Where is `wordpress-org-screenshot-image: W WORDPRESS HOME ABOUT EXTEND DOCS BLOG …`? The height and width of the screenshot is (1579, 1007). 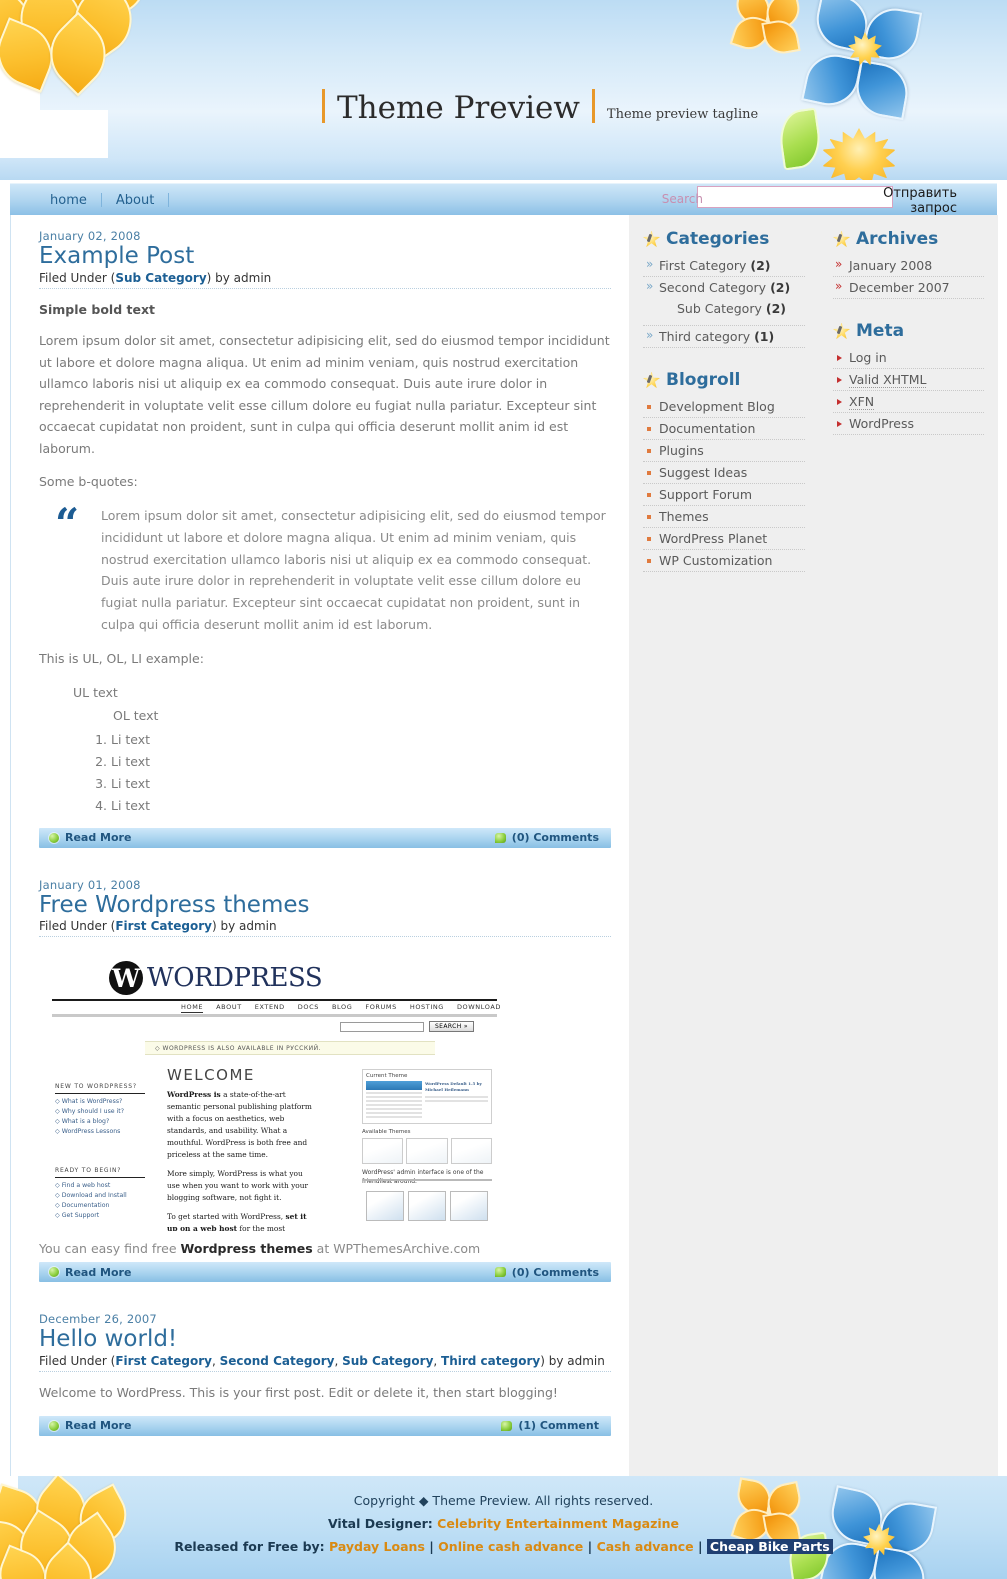 wordpress-org-screenshot-image: W WORDPRESS HOME ABOUT EXTEND DOCS BLOG … is located at coordinates (274, 1091).